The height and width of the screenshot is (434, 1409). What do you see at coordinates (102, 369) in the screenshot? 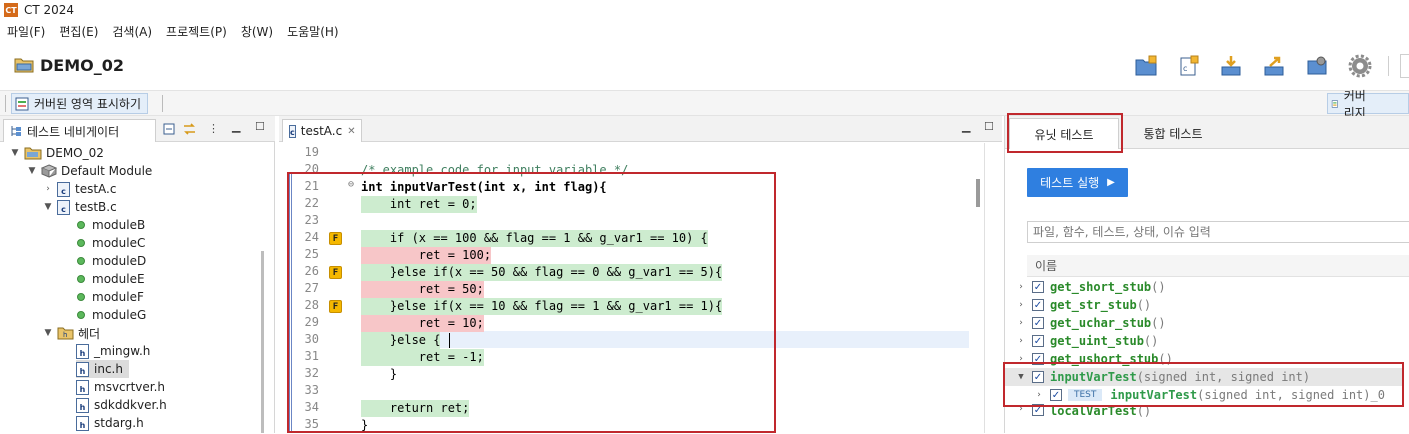
I see `tree-item-inc-h: h inc.h` at bounding box center [102, 369].